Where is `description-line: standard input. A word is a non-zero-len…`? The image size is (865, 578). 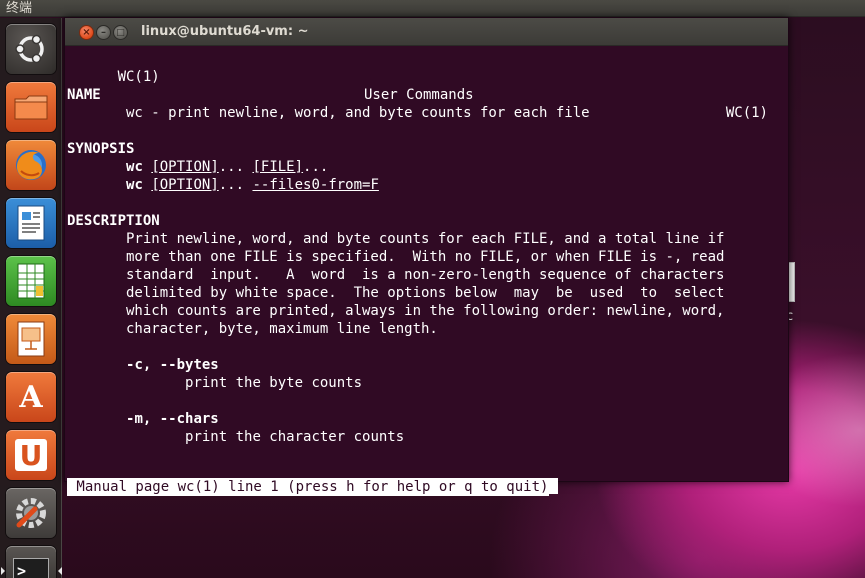
description-line: standard input. A word is a non-zero-len… is located at coordinates (396, 275).